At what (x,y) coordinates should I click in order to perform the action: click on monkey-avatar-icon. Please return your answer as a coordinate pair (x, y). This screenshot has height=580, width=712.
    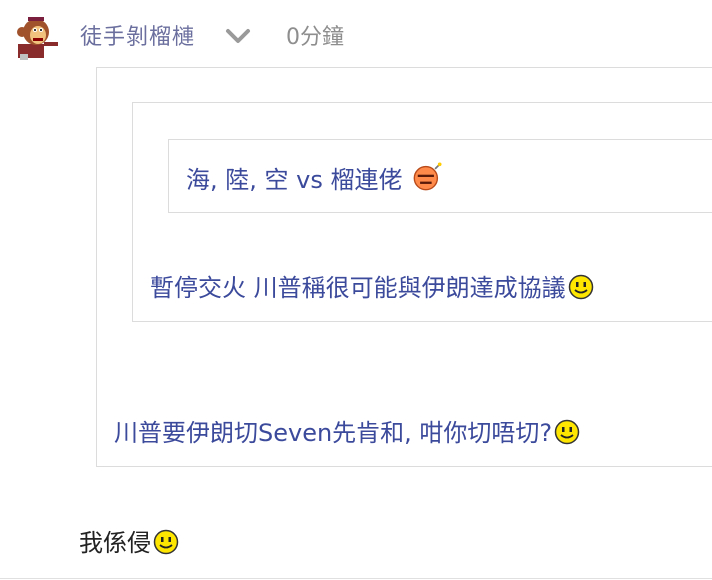
    Looking at the image, I should click on (38, 38).